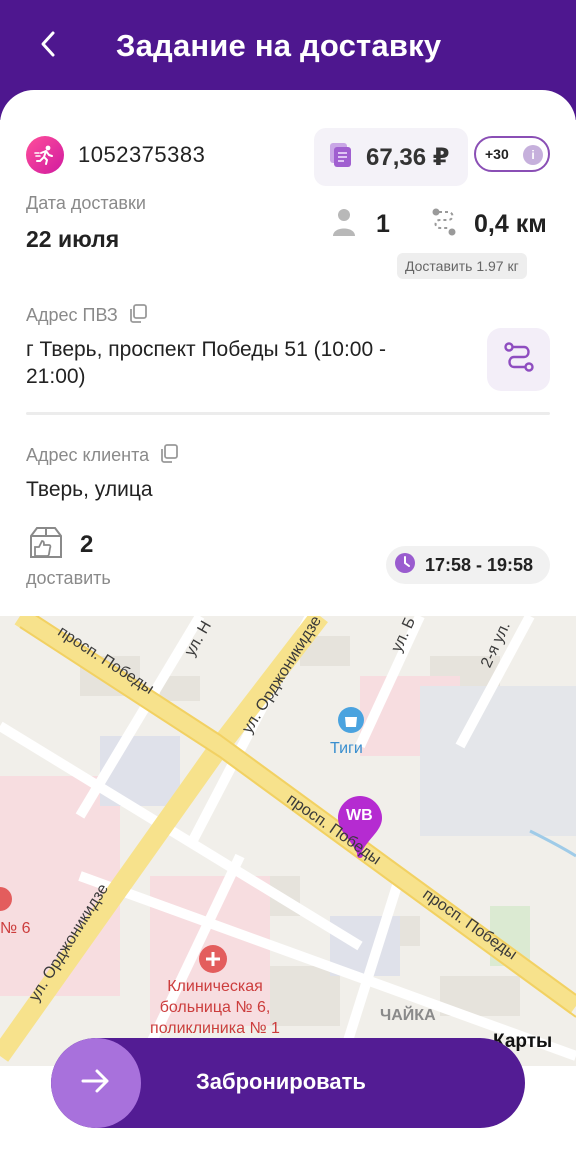  I want to click on page-title: Задание на доставку, so click(279, 45).